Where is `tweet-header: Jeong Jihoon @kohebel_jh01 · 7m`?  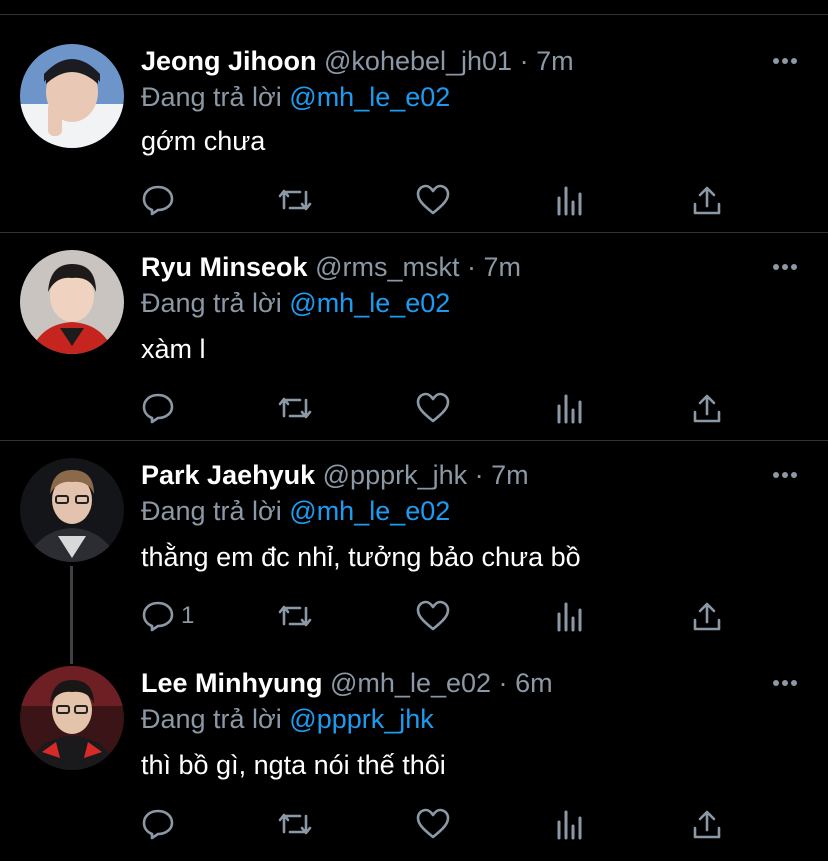 tweet-header: Jeong Jihoon @kohebel_jh01 · 7m is located at coordinates (357, 61).